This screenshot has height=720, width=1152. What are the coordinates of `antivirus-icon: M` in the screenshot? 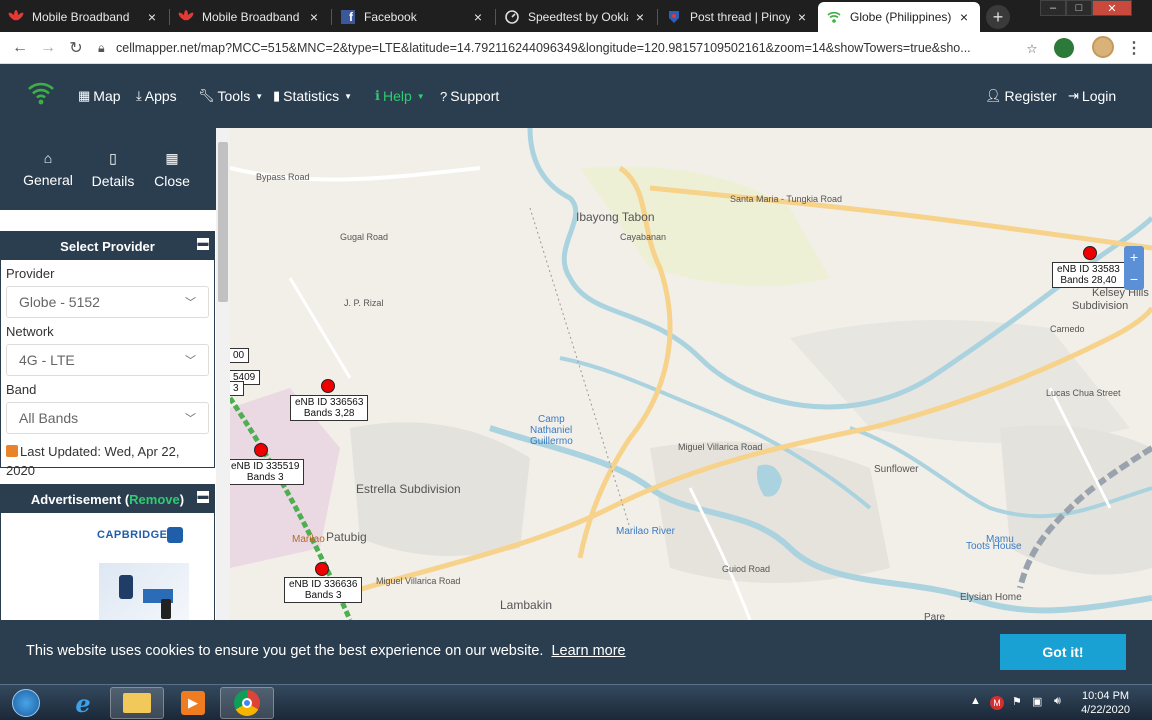 It's located at (997, 703).